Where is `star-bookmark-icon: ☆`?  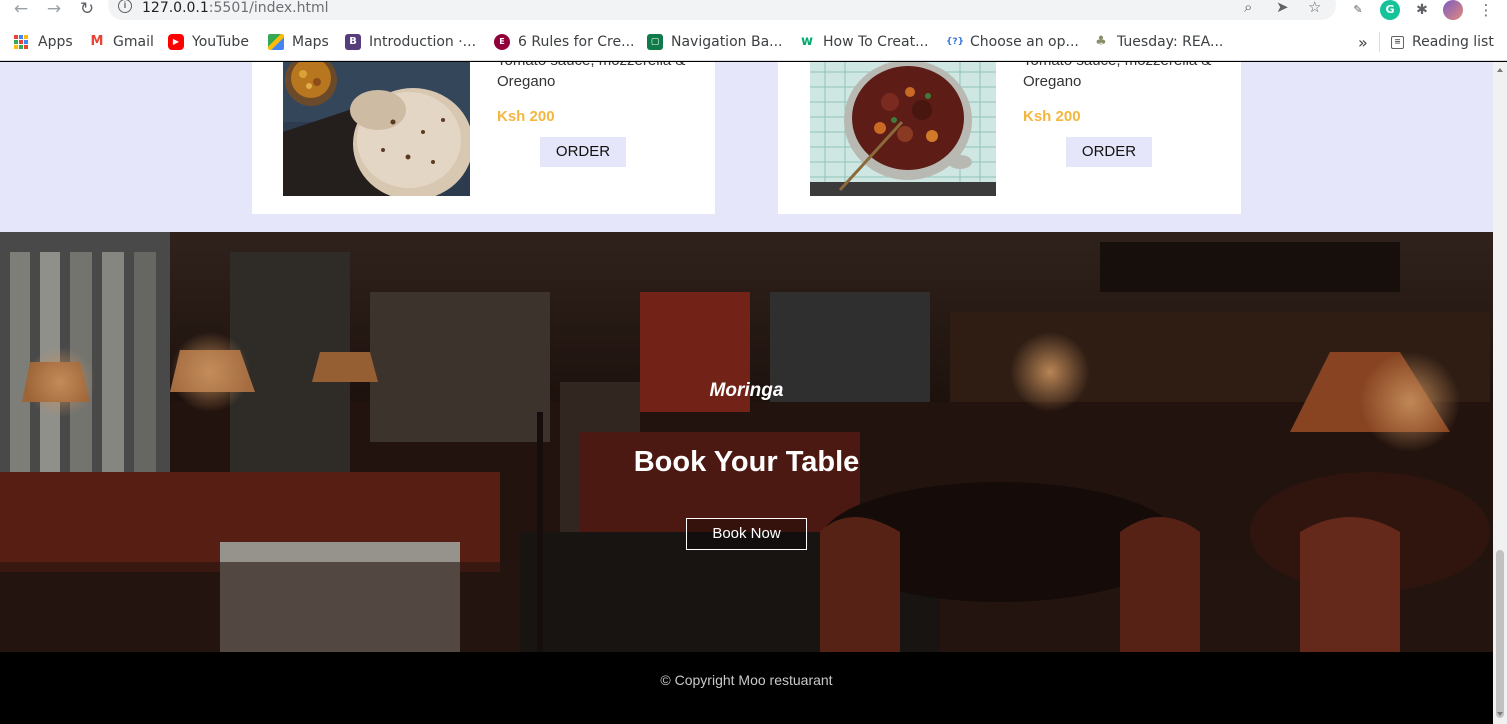
star-bookmark-icon: ☆ is located at coordinates (1314, 8).